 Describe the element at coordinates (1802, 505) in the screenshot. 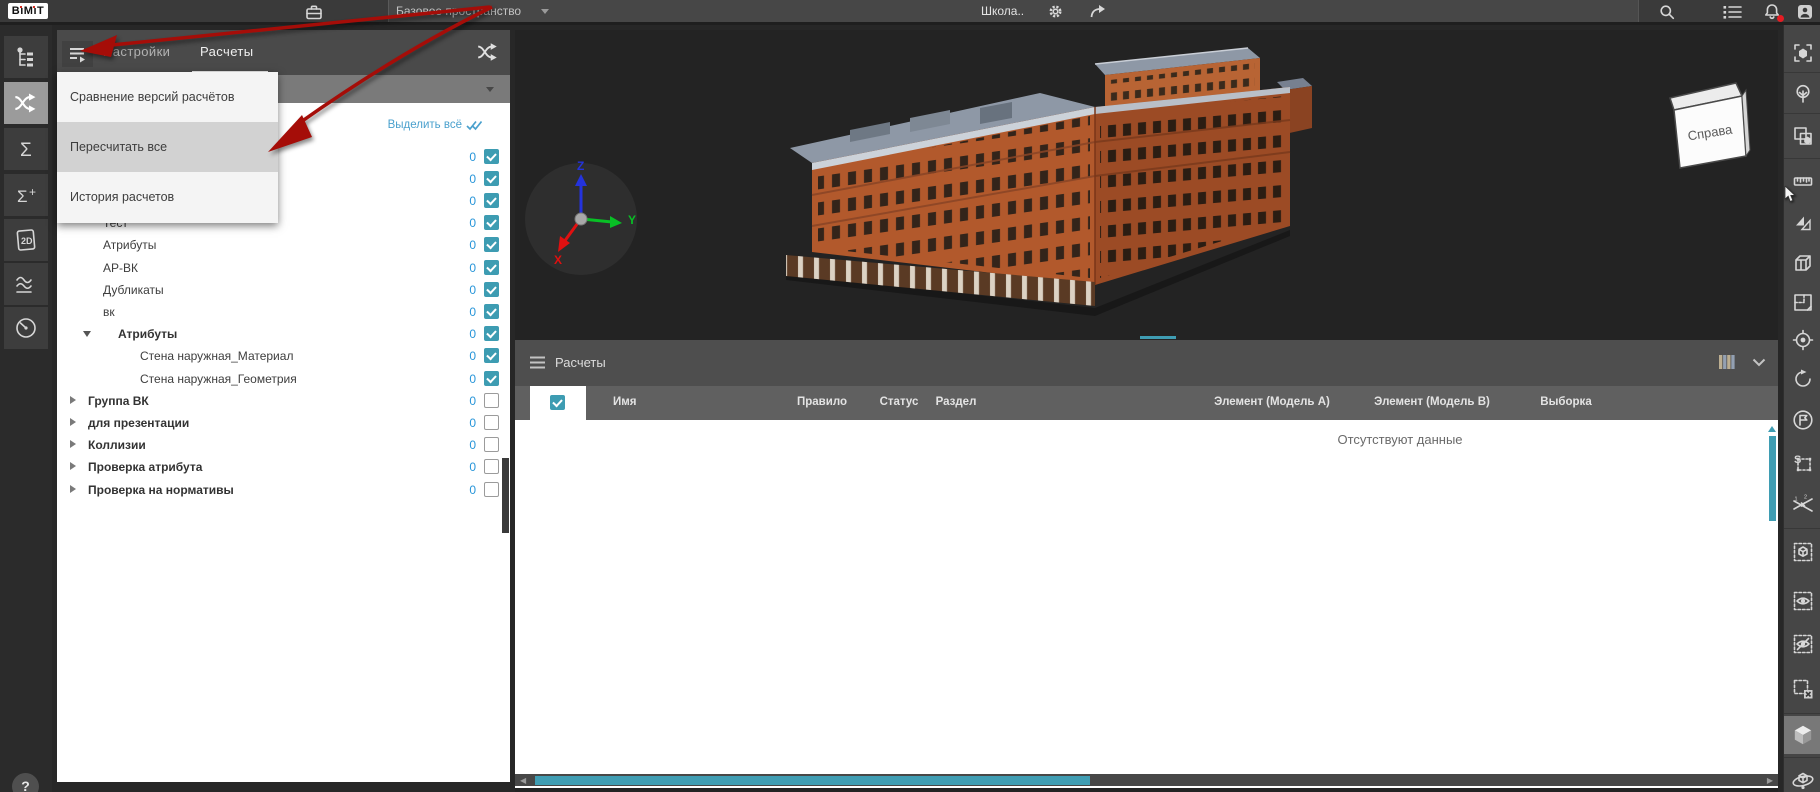

I see `axis-intersections-icon: 12` at that location.